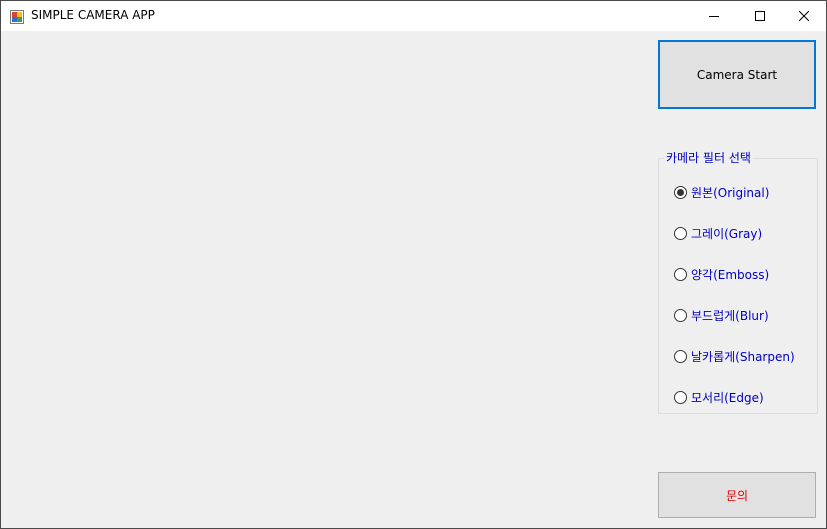 The height and width of the screenshot is (529, 827). Describe the element at coordinates (413, 16) in the screenshot. I see `title-bar: SIMPLE CAMERA APP` at that location.